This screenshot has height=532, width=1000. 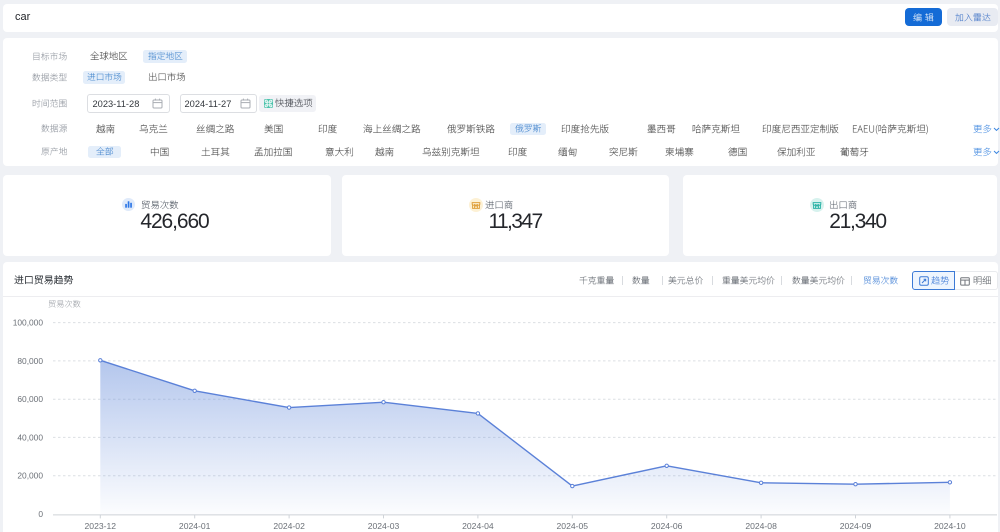 What do you see at coordinates (30, 437) in the screenshot?
I see `svg-text: 40,000` at bounding box center [30, 437].